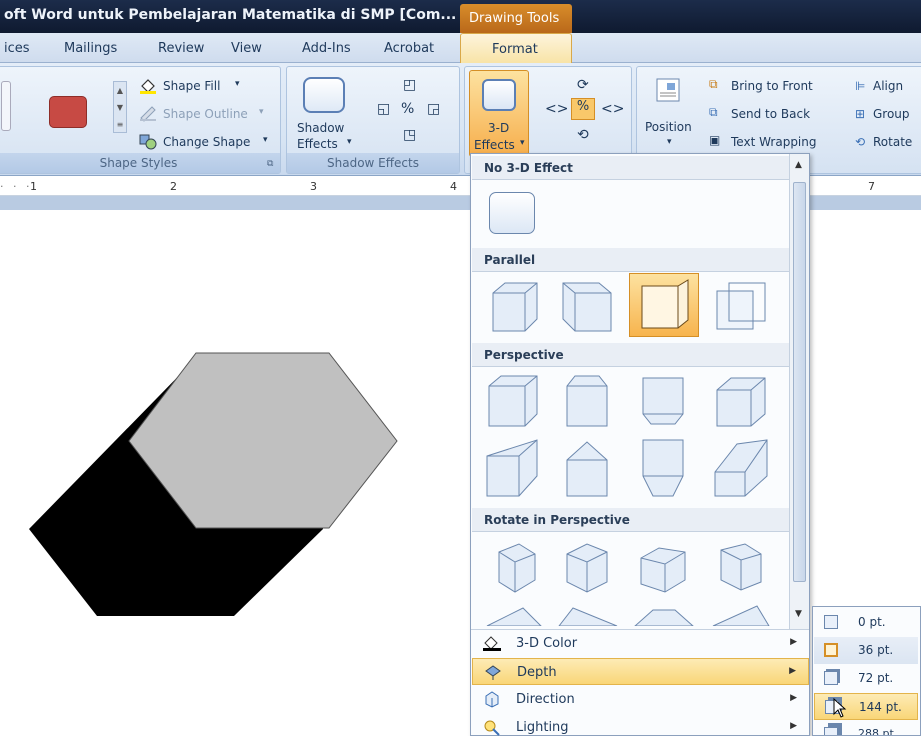 This screenshot has height=736, width=921. I want to click on tilt-right-icon: <>, so click(612, 109).